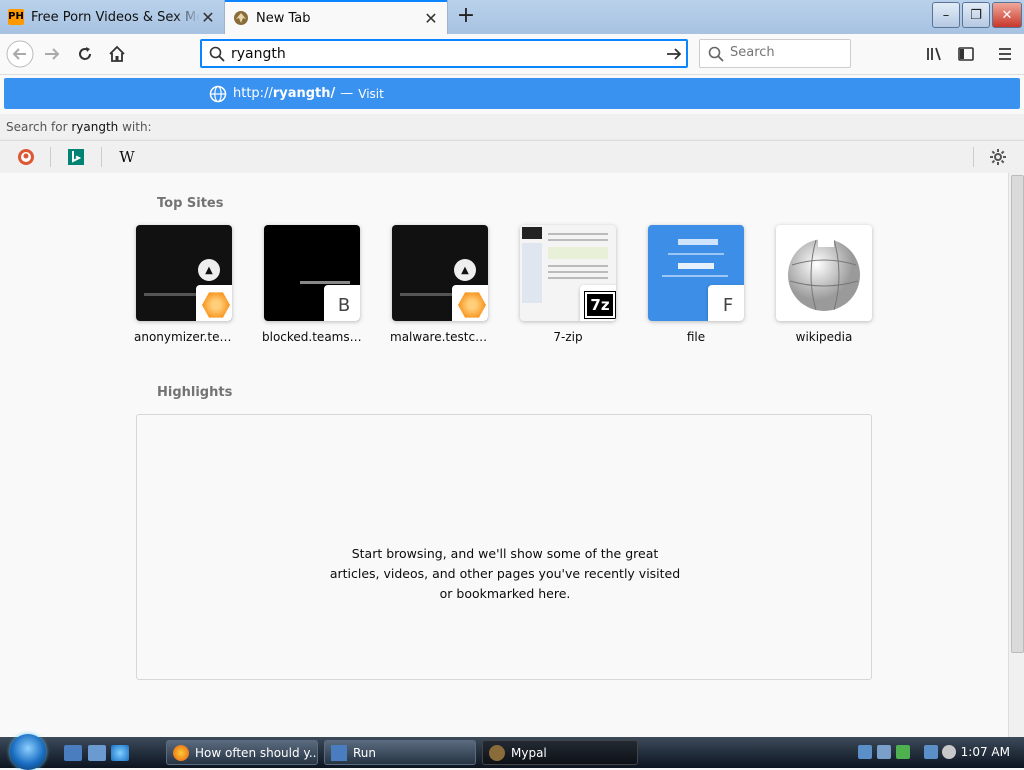  Describe the element at coordinates (73, 753) in the screenshot. I see `show-desktop-icon` at that location.